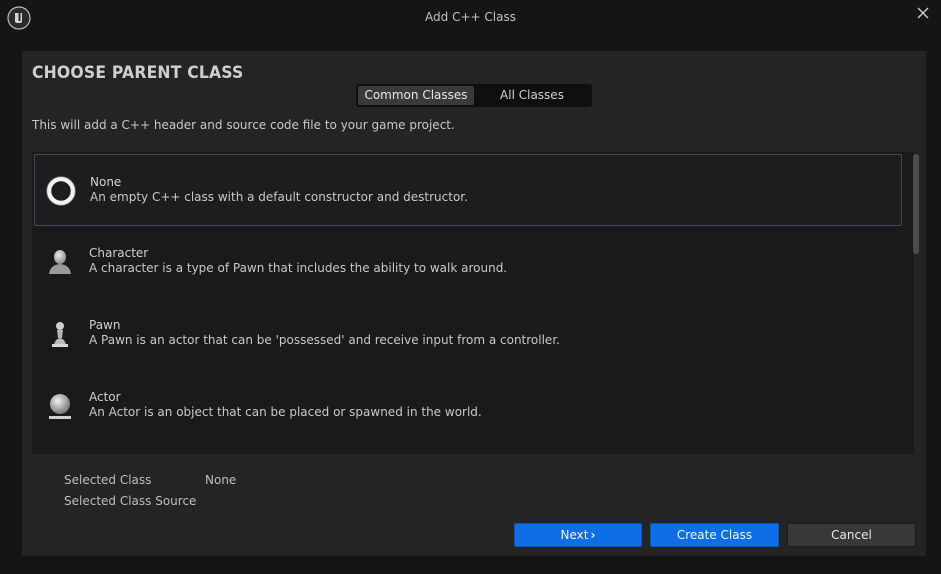 The height and width of the screenshot is (574, 941). What do you see at coordinates (130, 501) in the screenshot?
I see `selected-class-source-label: Selected Class Source` at bounding box center [130, 501].